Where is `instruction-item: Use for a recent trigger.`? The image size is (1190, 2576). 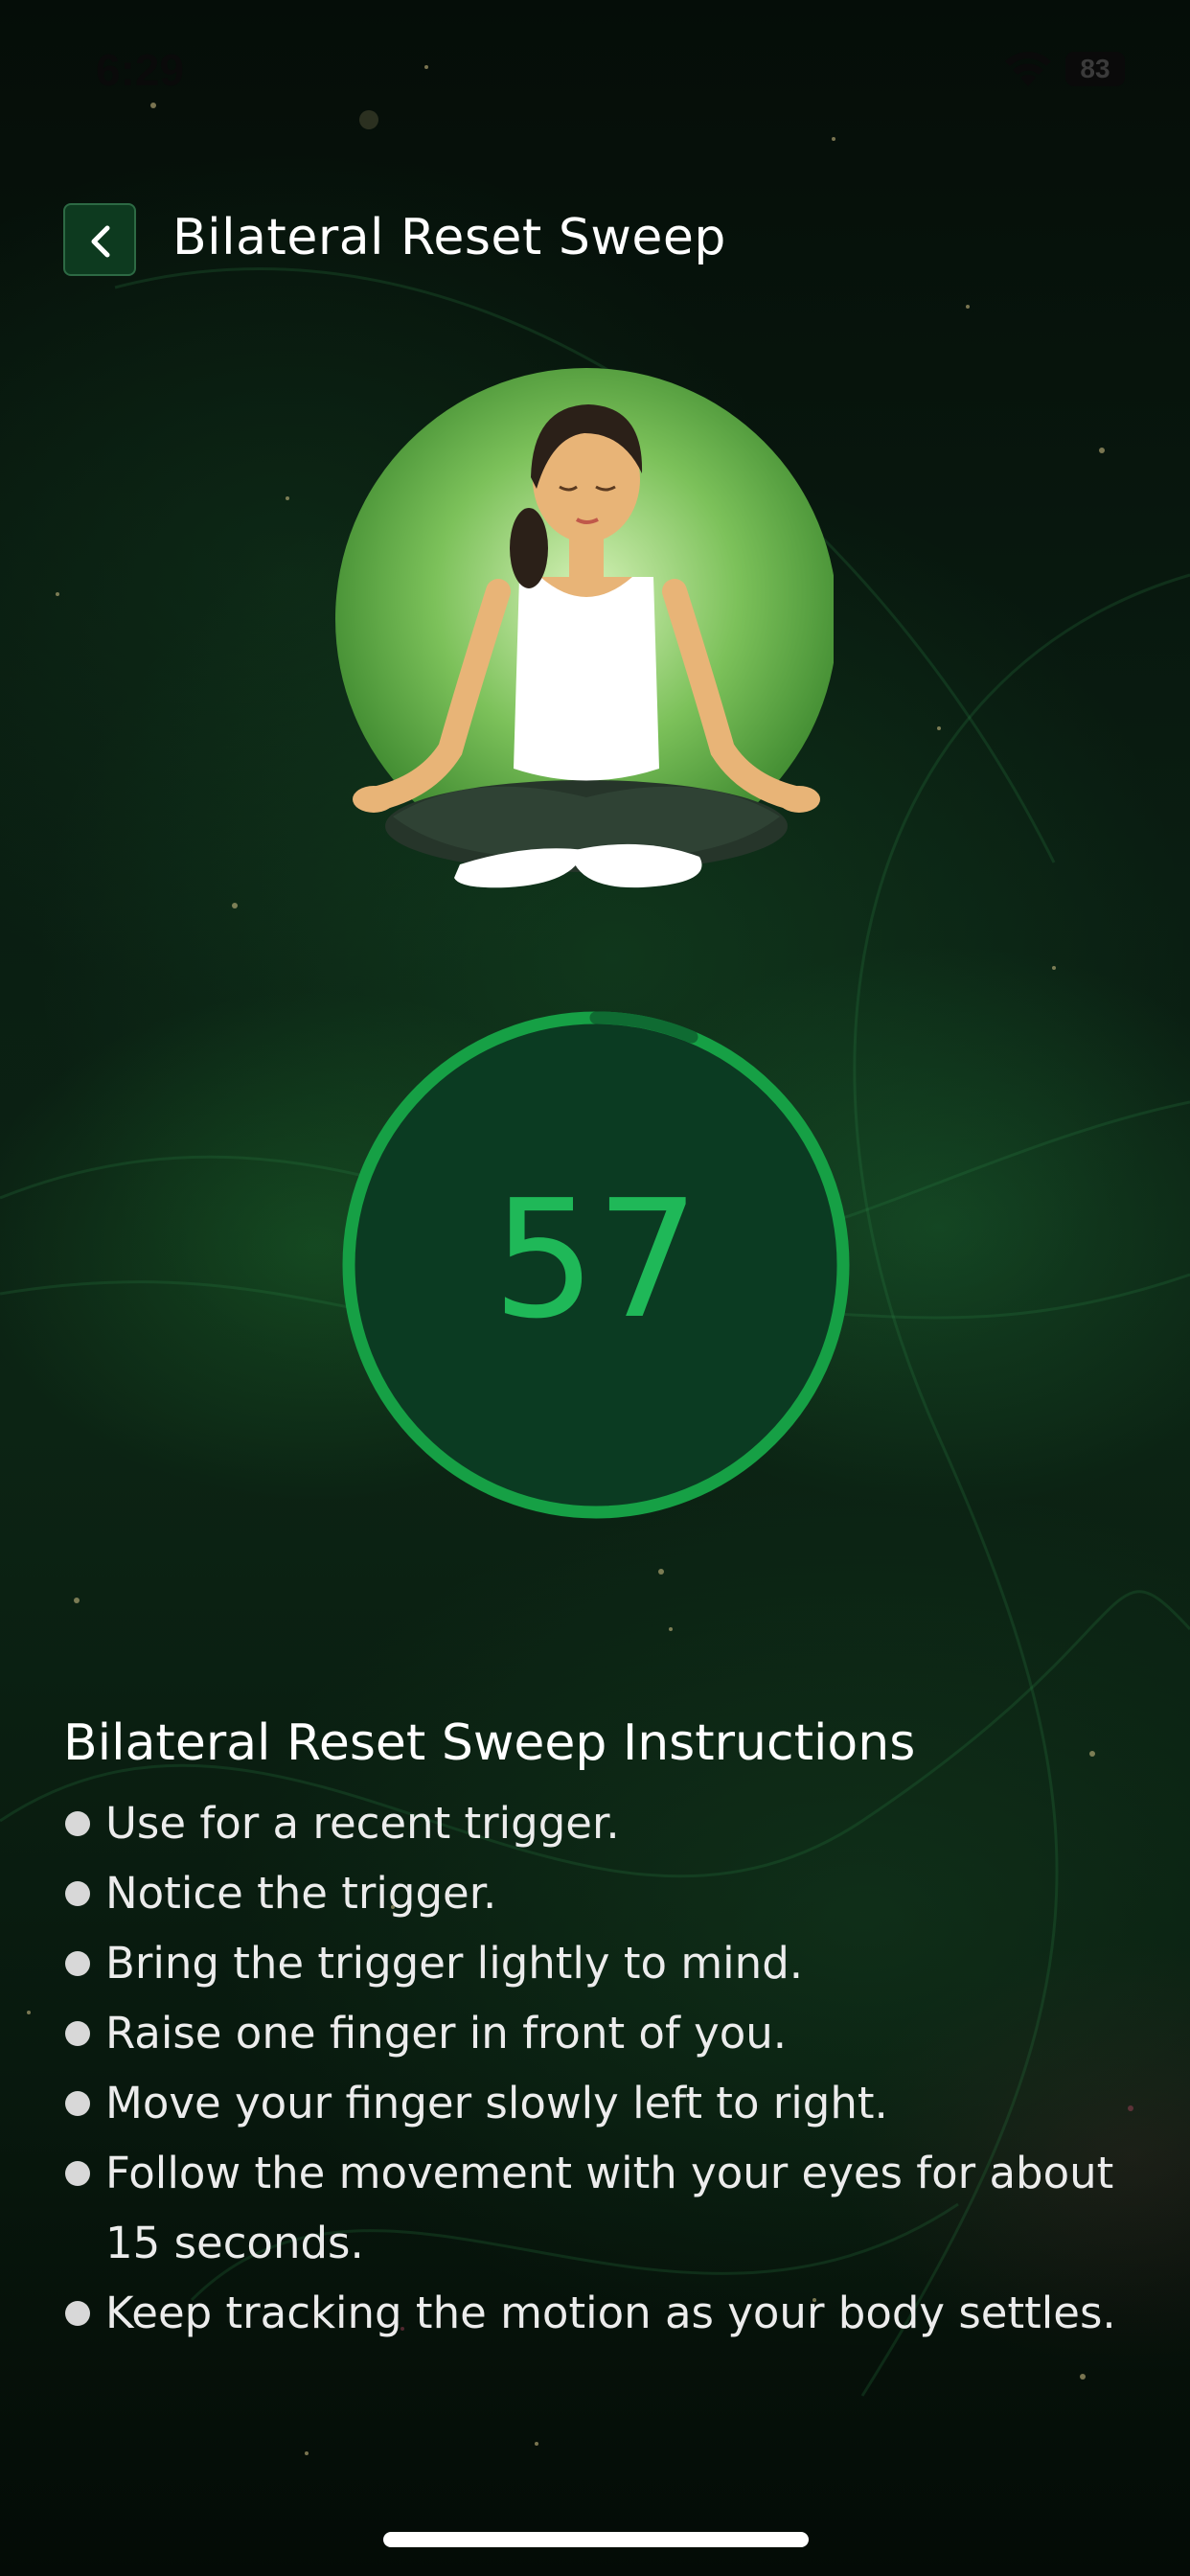
instruction-item: Use for a recent trigger. is located at coordinates (590, 1823).